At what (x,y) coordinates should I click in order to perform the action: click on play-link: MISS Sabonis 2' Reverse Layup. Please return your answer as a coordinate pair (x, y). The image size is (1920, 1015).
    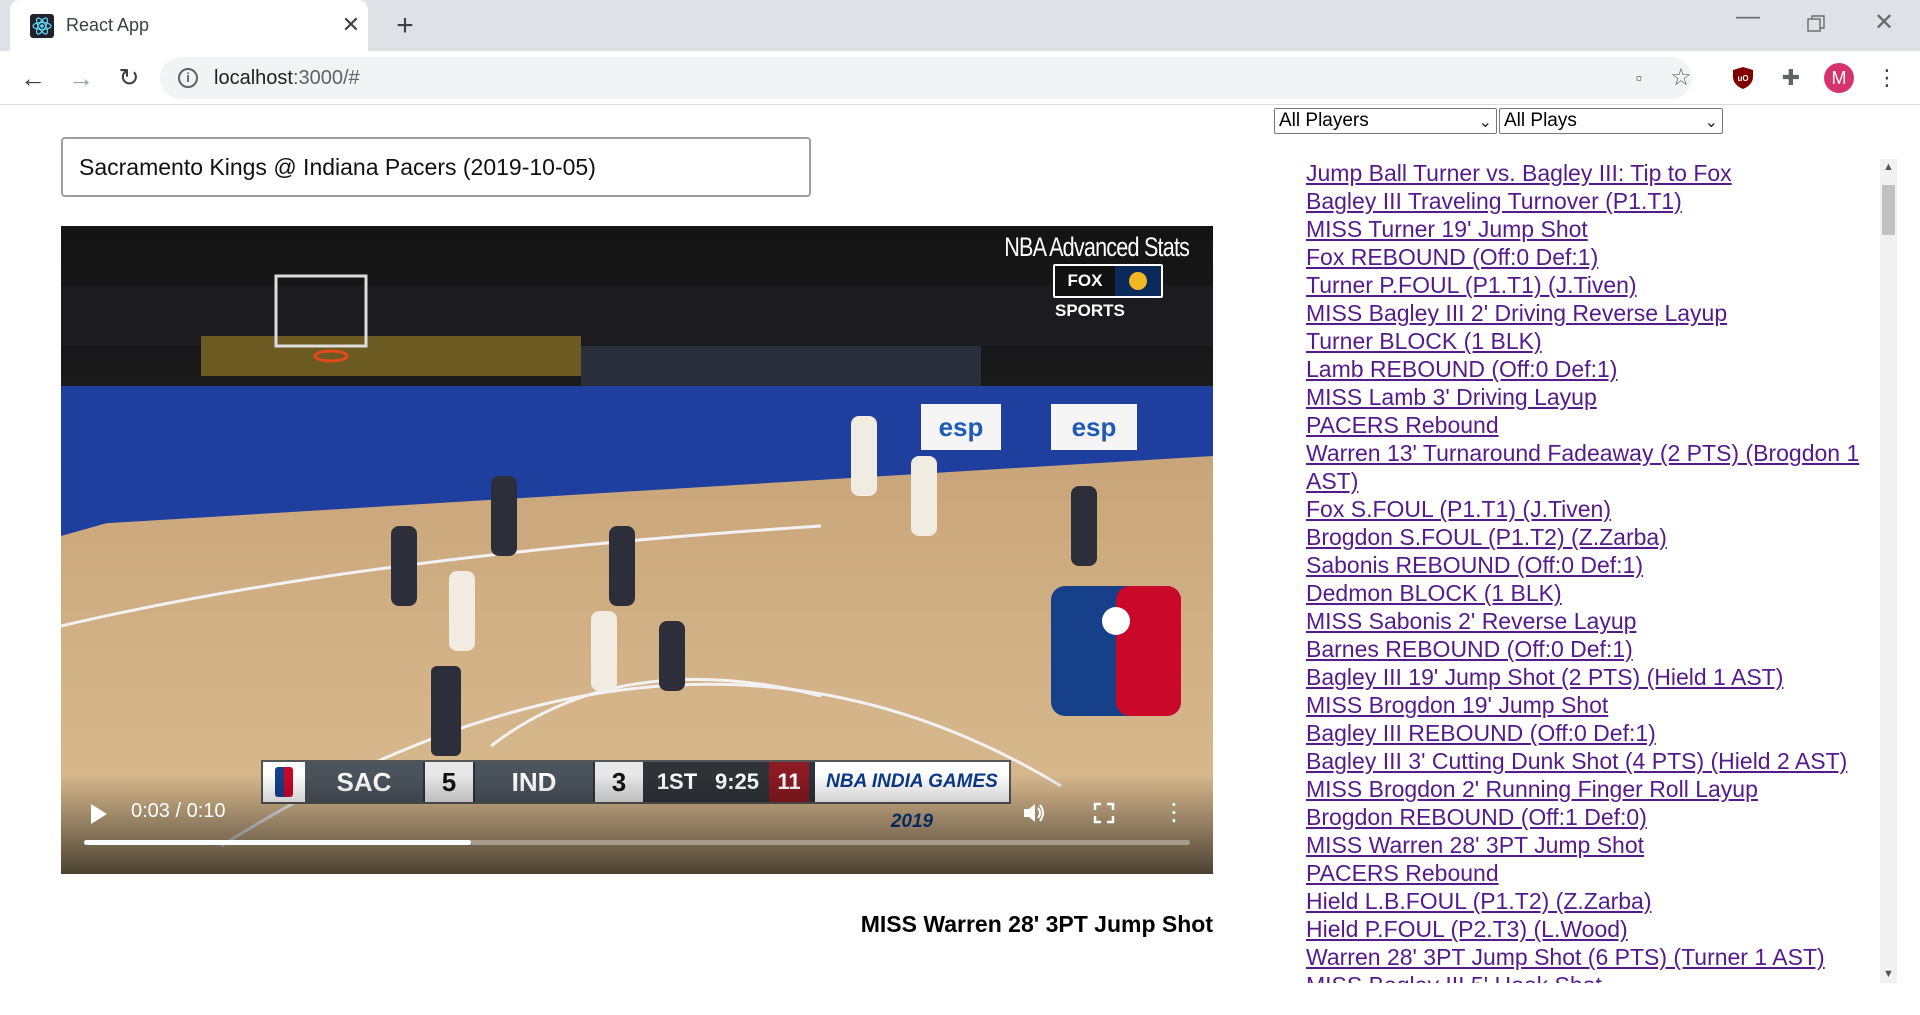
    Looking at the image, I should click on (1596, 621).